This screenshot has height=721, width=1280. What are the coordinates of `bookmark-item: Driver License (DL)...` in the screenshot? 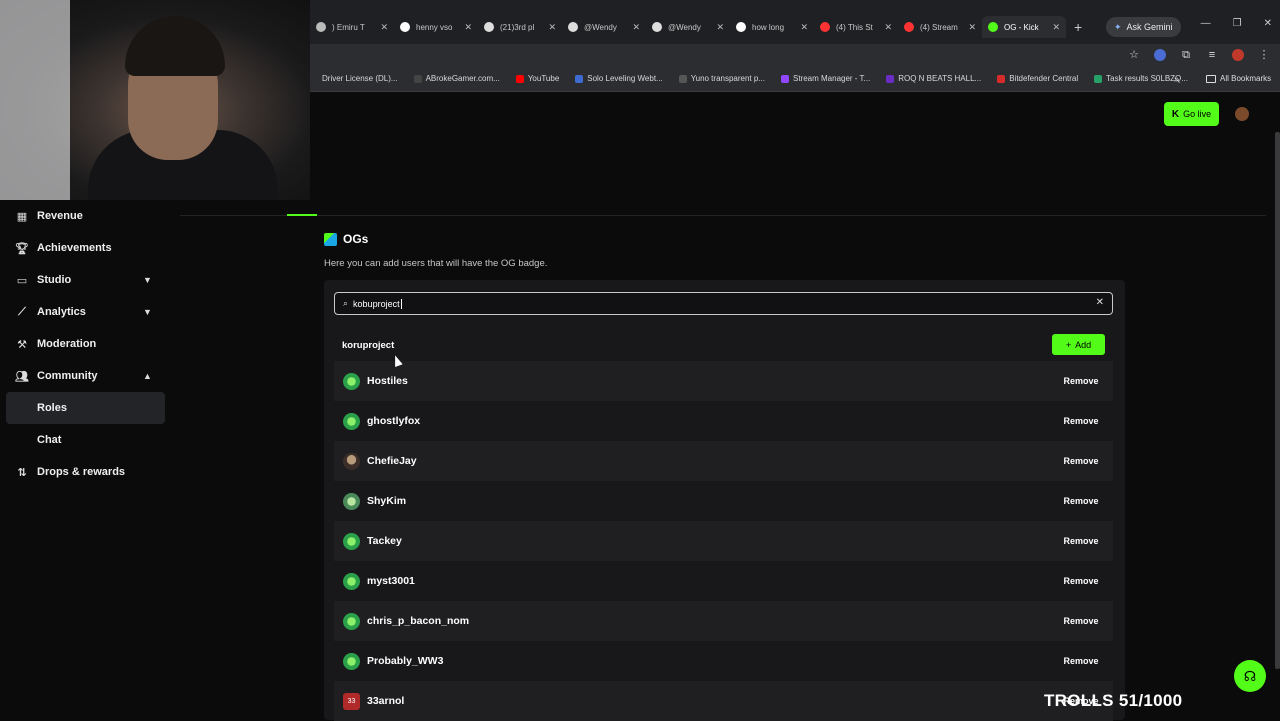 It's located at (354, 78).